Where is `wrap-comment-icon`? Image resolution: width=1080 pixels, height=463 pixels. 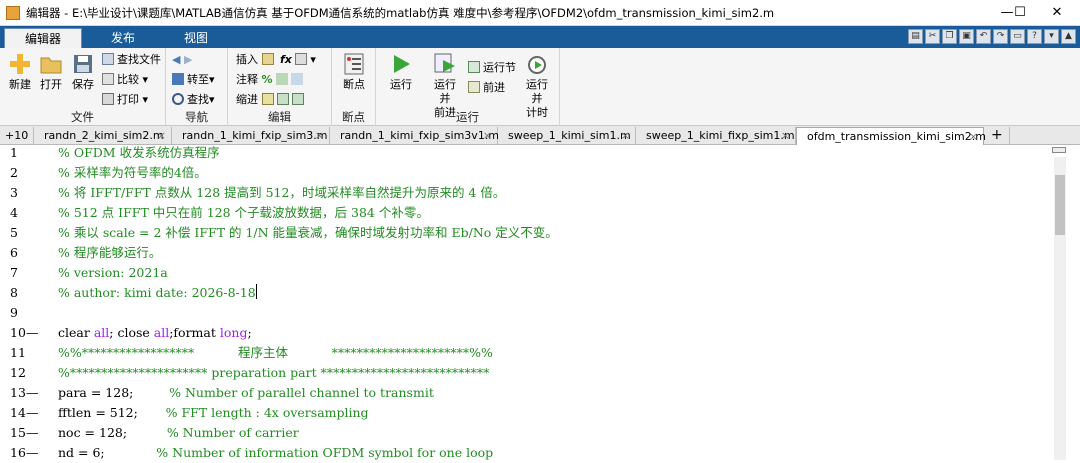 wrap-comment-icon is located at coordinates (297, 79).